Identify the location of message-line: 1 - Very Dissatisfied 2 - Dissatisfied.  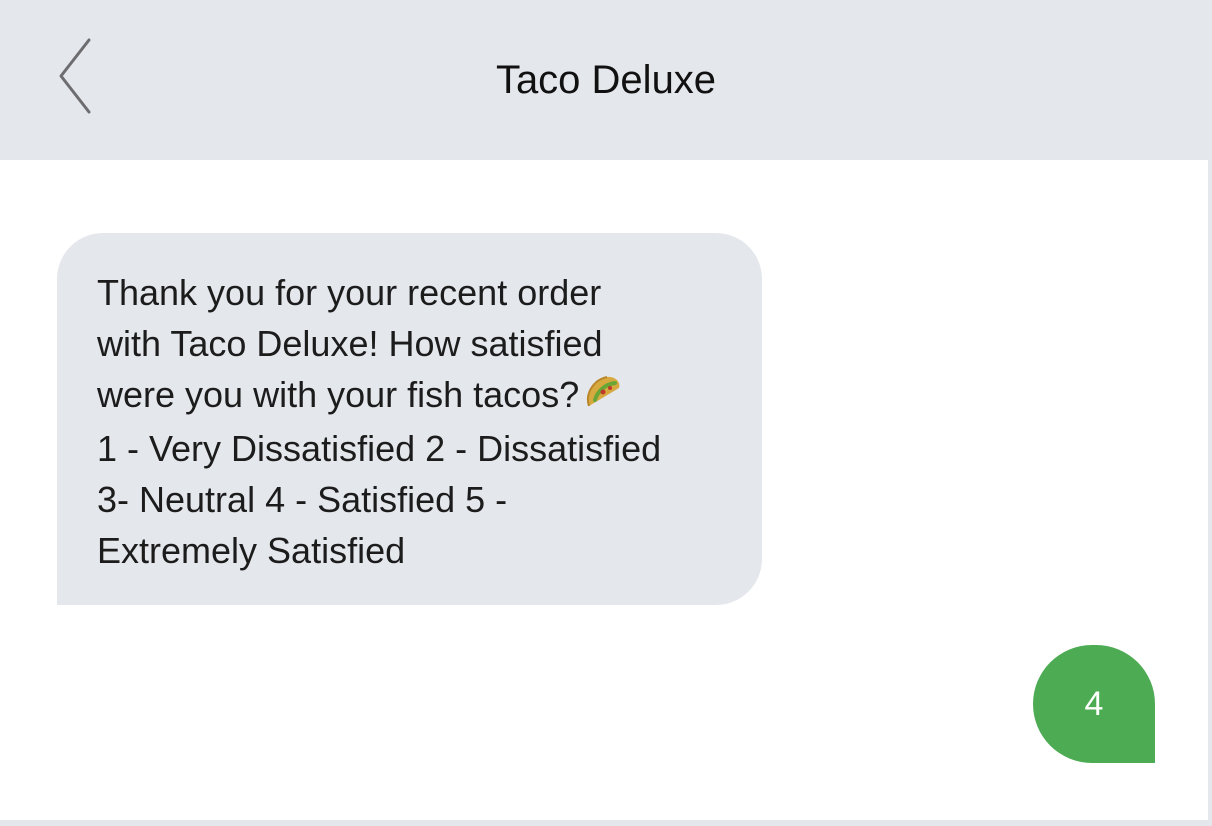
(379, 448).